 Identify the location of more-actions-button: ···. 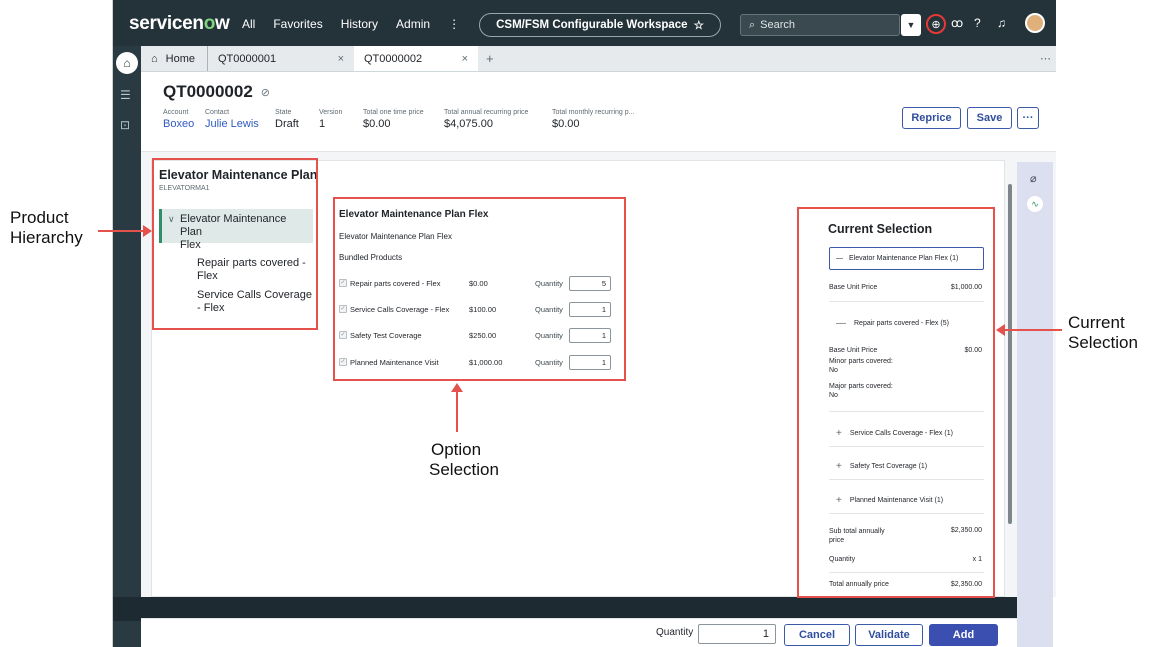
(1028, 118).